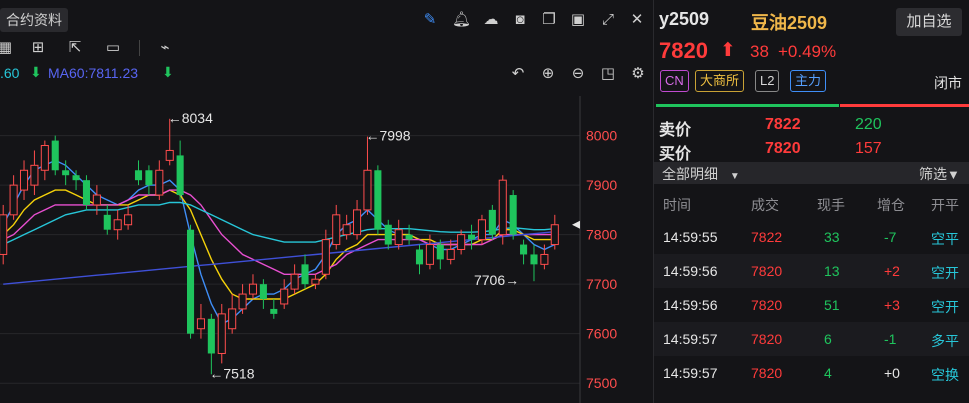  What do you see at coordinates (518, 74) in the screenshot?
I see `undo-icon: ↶` at bounding box center [518, 74].